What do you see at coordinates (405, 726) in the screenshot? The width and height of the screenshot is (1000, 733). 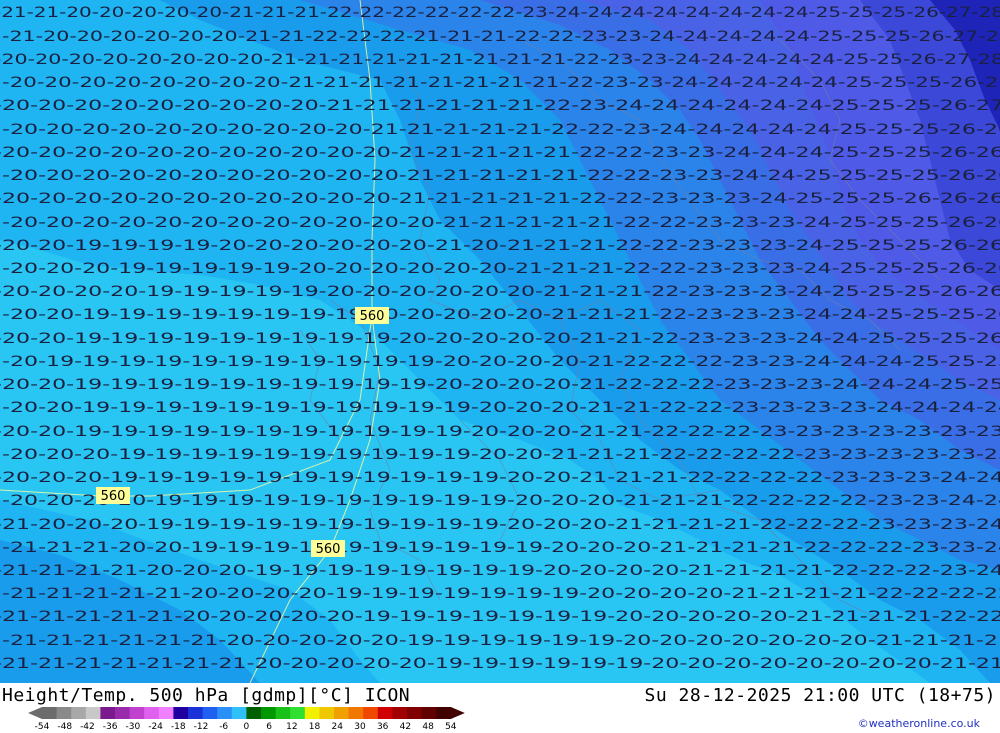 I see `legend-tick-label: 42` at bounding box center [405, 726].